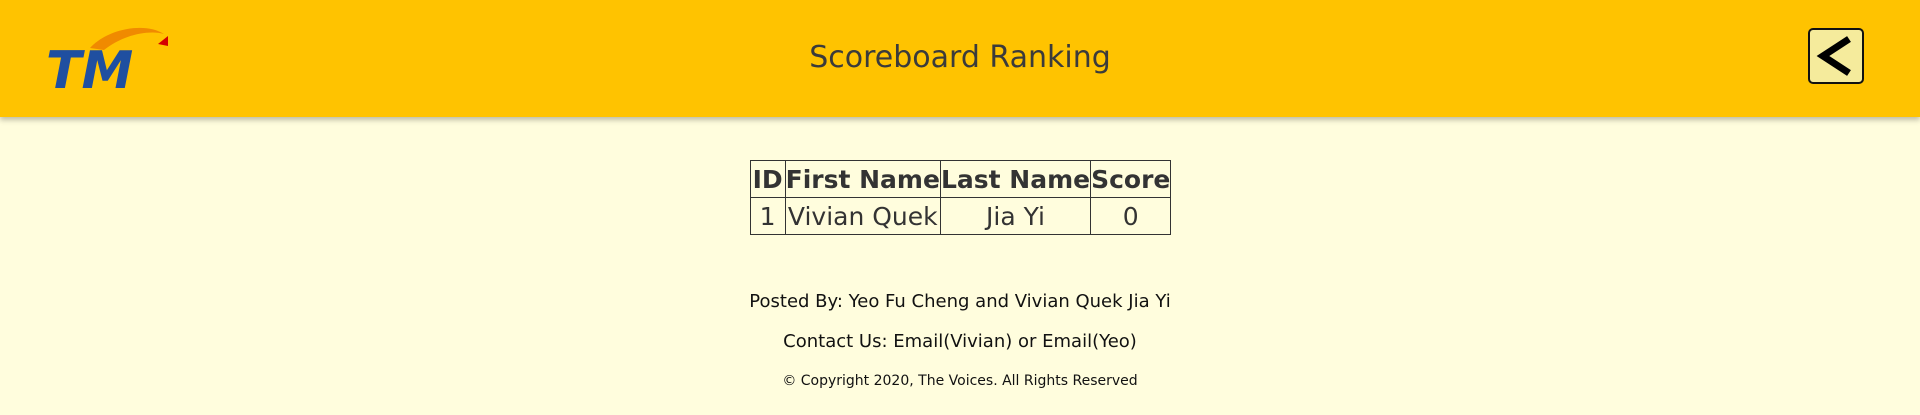 This screenshot has width=1920, height=415. What do you see at coordinates (1131, 179) in the screenshot?
I see `column-header-score: Score` at bounding box center [1131, 179].